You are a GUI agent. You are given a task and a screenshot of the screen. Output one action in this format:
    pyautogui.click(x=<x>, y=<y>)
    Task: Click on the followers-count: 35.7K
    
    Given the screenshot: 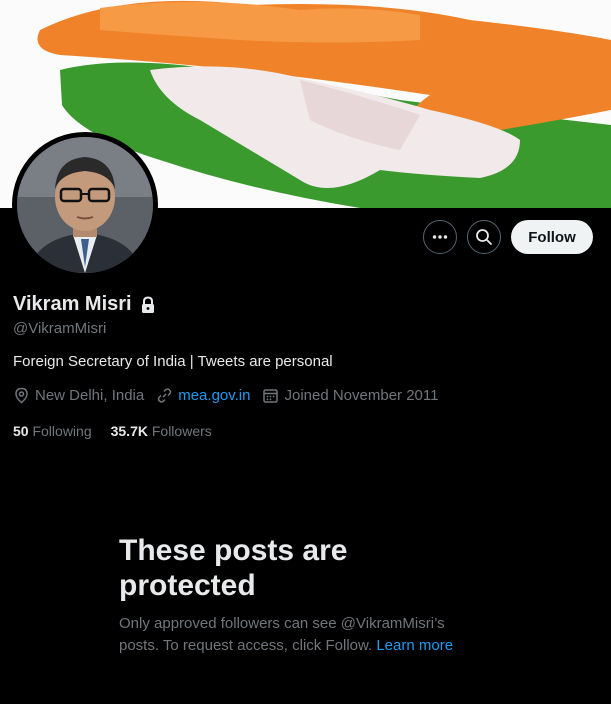 What is the action you would take?
    pyautogui.click(x=129, y=431)
    